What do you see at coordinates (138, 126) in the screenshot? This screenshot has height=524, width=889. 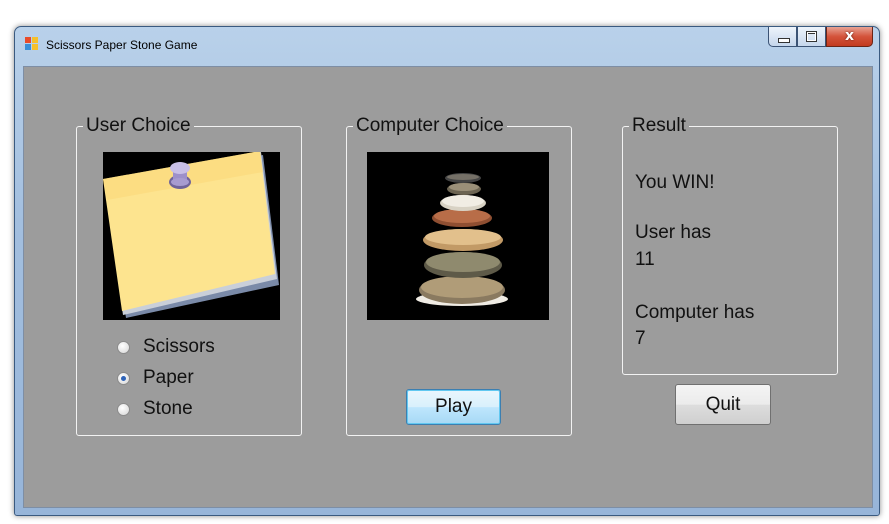 I see `user-choice-legend: User Choice` at bounding box center [138, 126].